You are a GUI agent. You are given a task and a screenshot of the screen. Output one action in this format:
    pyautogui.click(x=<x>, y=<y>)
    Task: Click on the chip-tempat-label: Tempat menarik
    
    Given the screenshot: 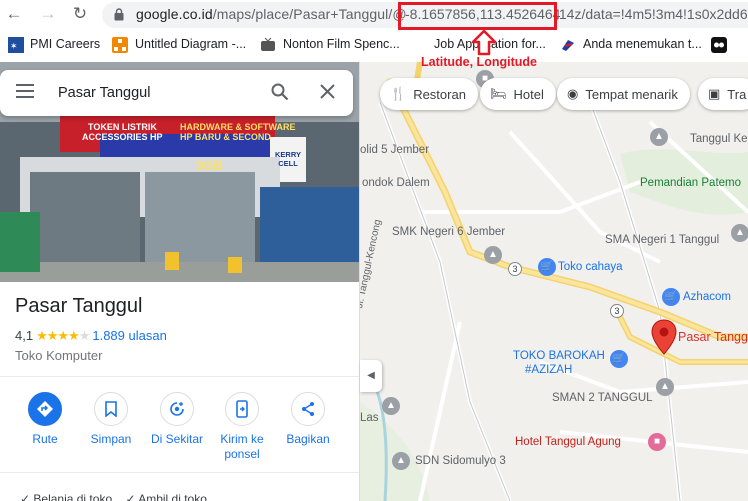 What is the action you would take?
    pyautogui.click(x=631, y=94)
    